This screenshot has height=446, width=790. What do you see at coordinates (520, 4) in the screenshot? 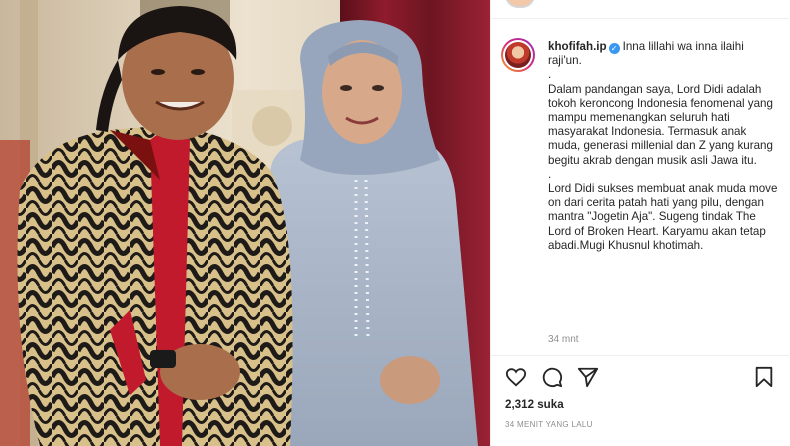
I see `previous-avatar` at bounding box center [520, 4].